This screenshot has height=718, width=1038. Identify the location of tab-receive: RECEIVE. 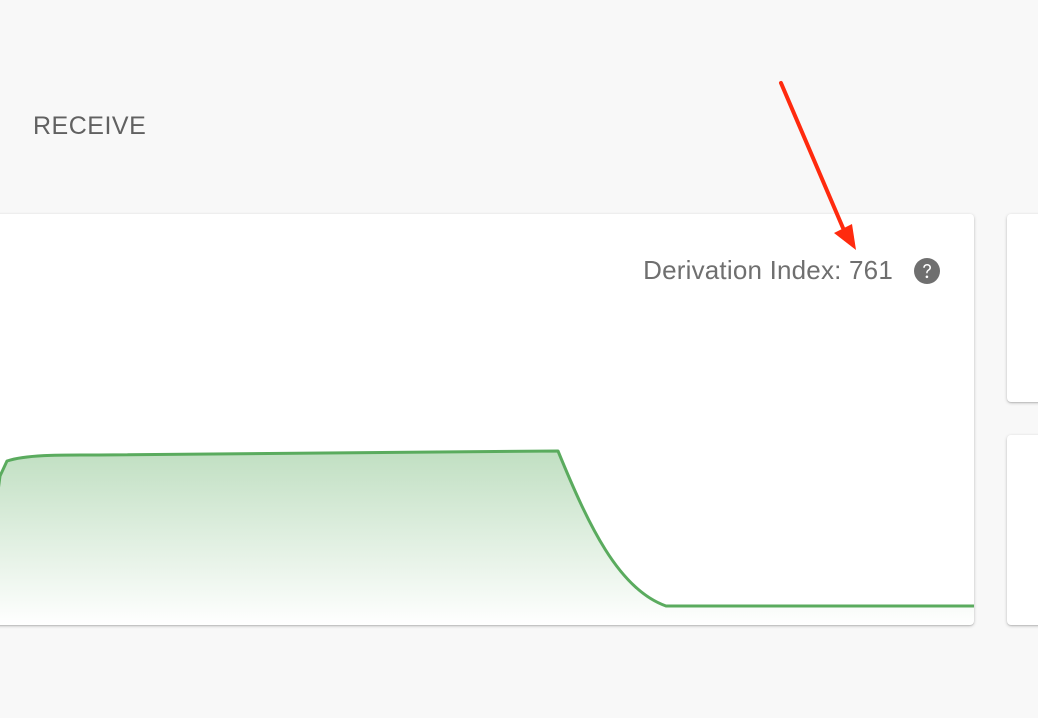
(89, 126).